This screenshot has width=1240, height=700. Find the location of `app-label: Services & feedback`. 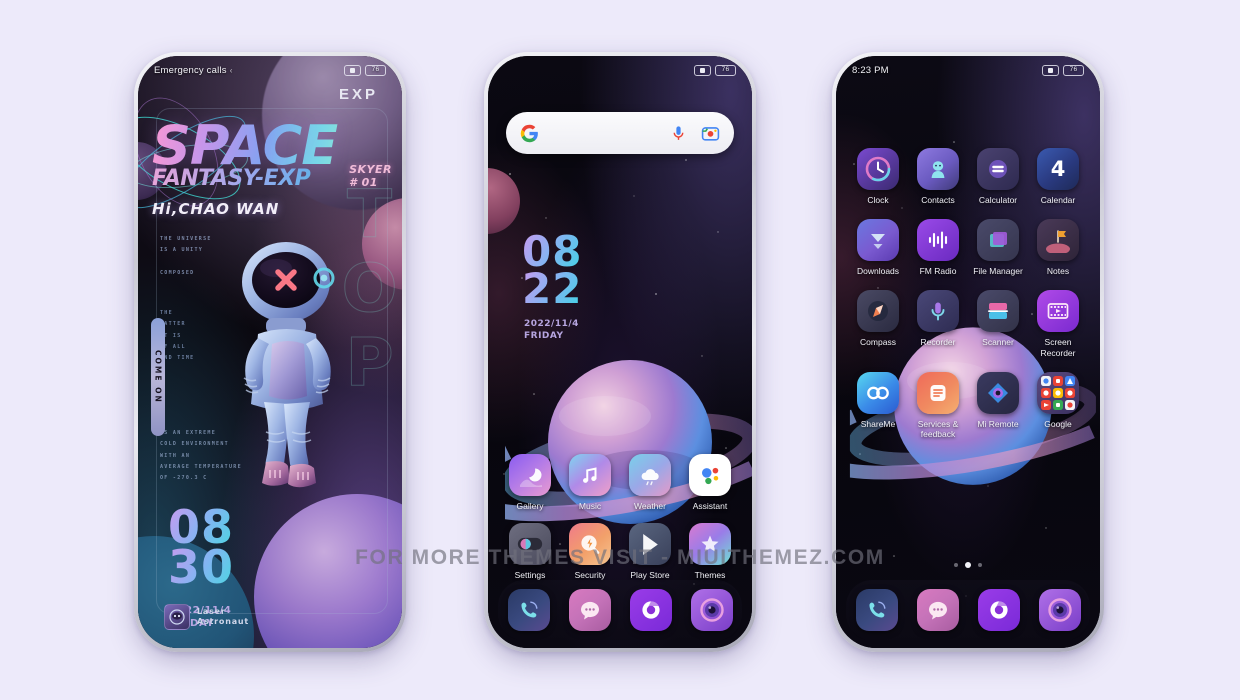

app-label: Services & feedback is located at coordinates (938, 428).